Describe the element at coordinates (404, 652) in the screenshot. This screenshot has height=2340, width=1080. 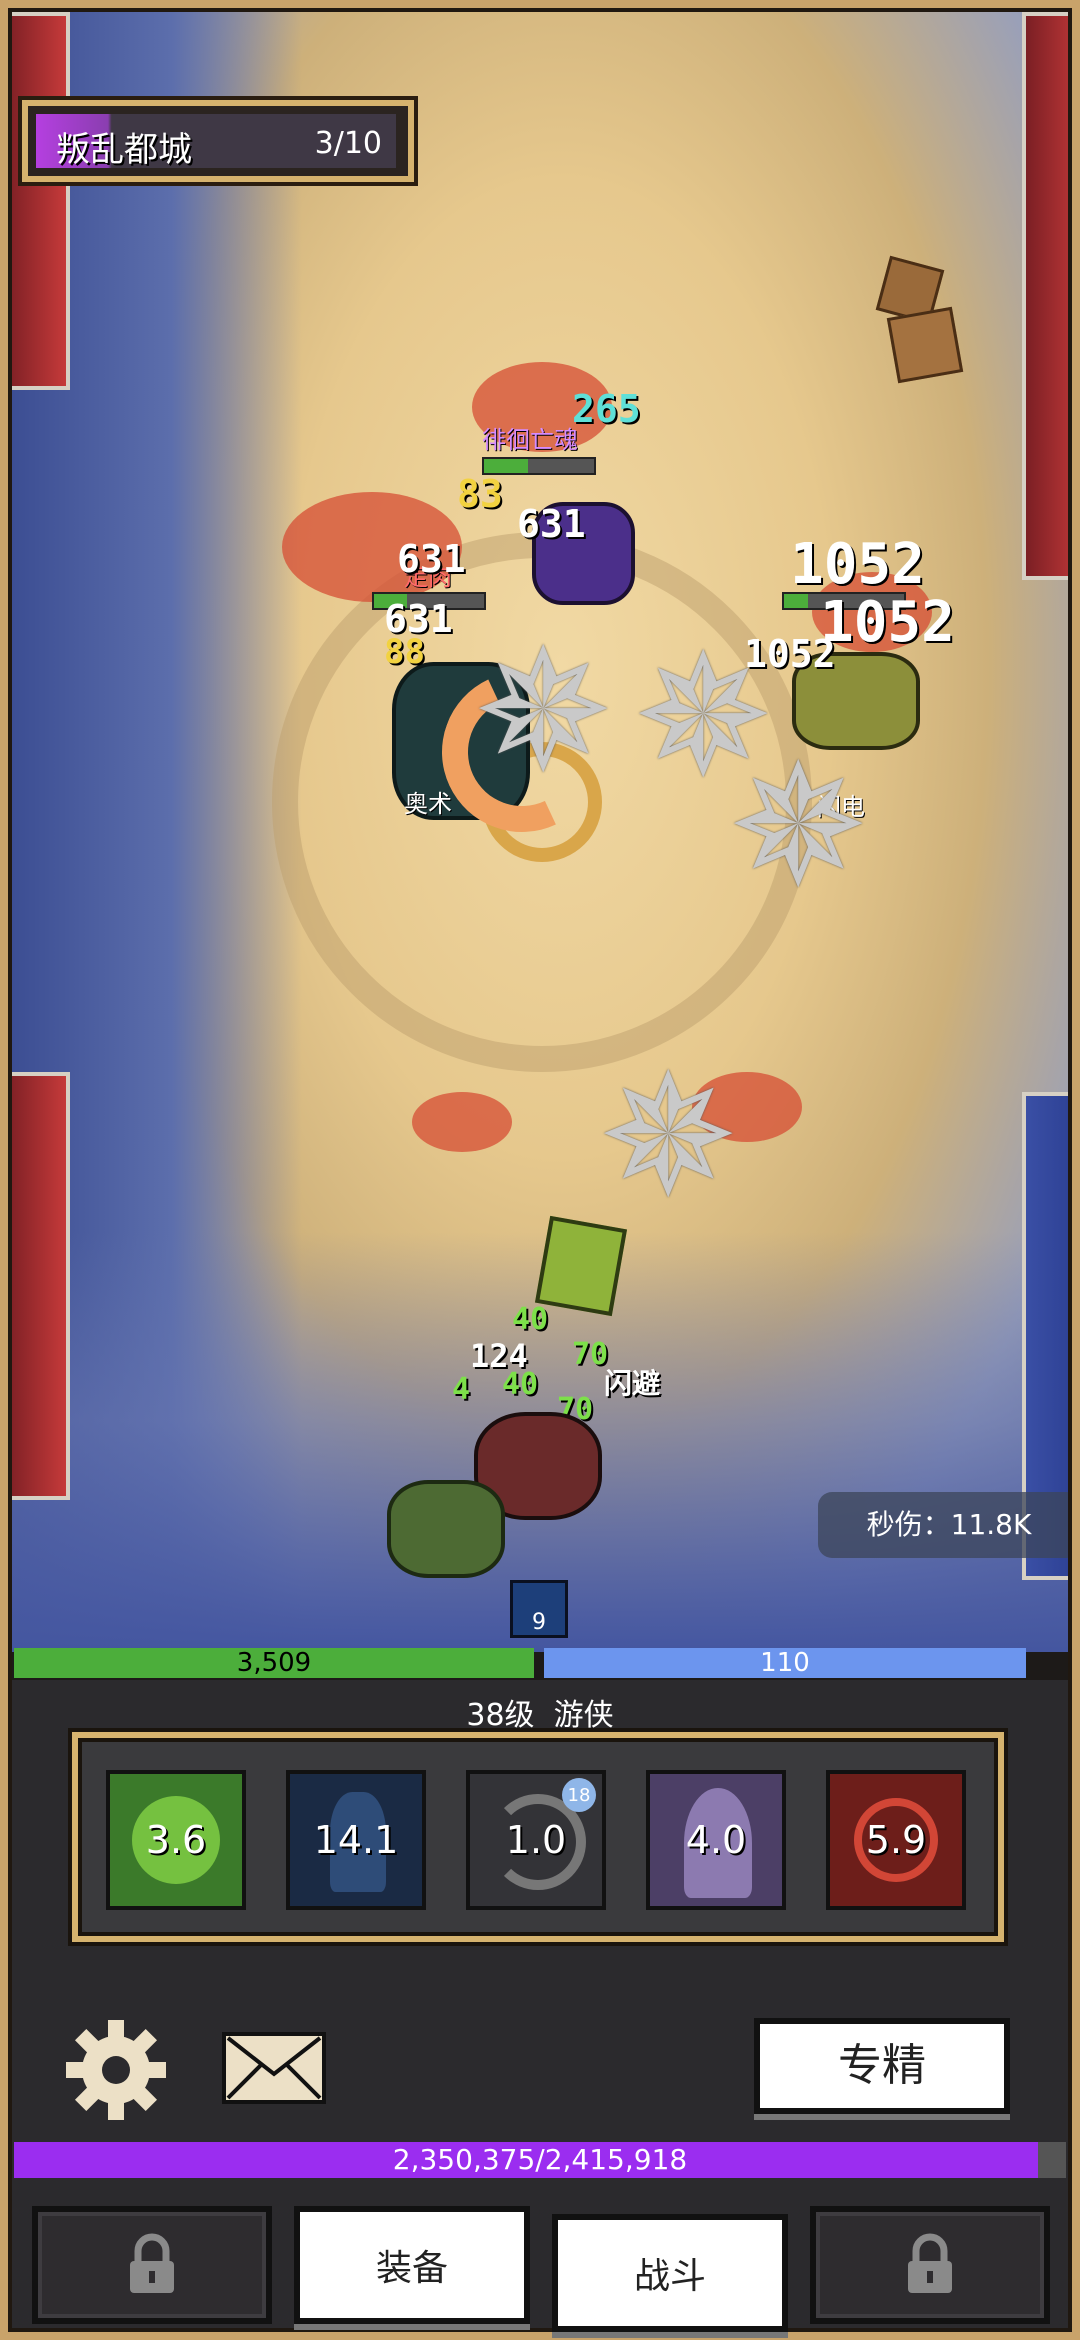
I see `damage-number: 88` at that location.